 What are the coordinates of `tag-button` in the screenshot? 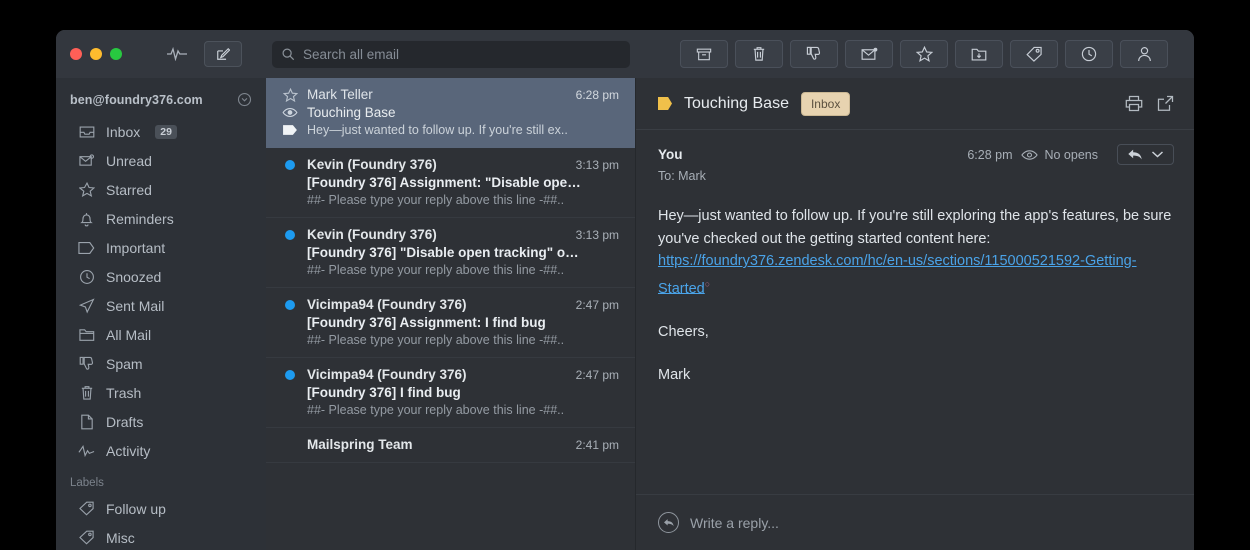 It's located at (1034, 54).